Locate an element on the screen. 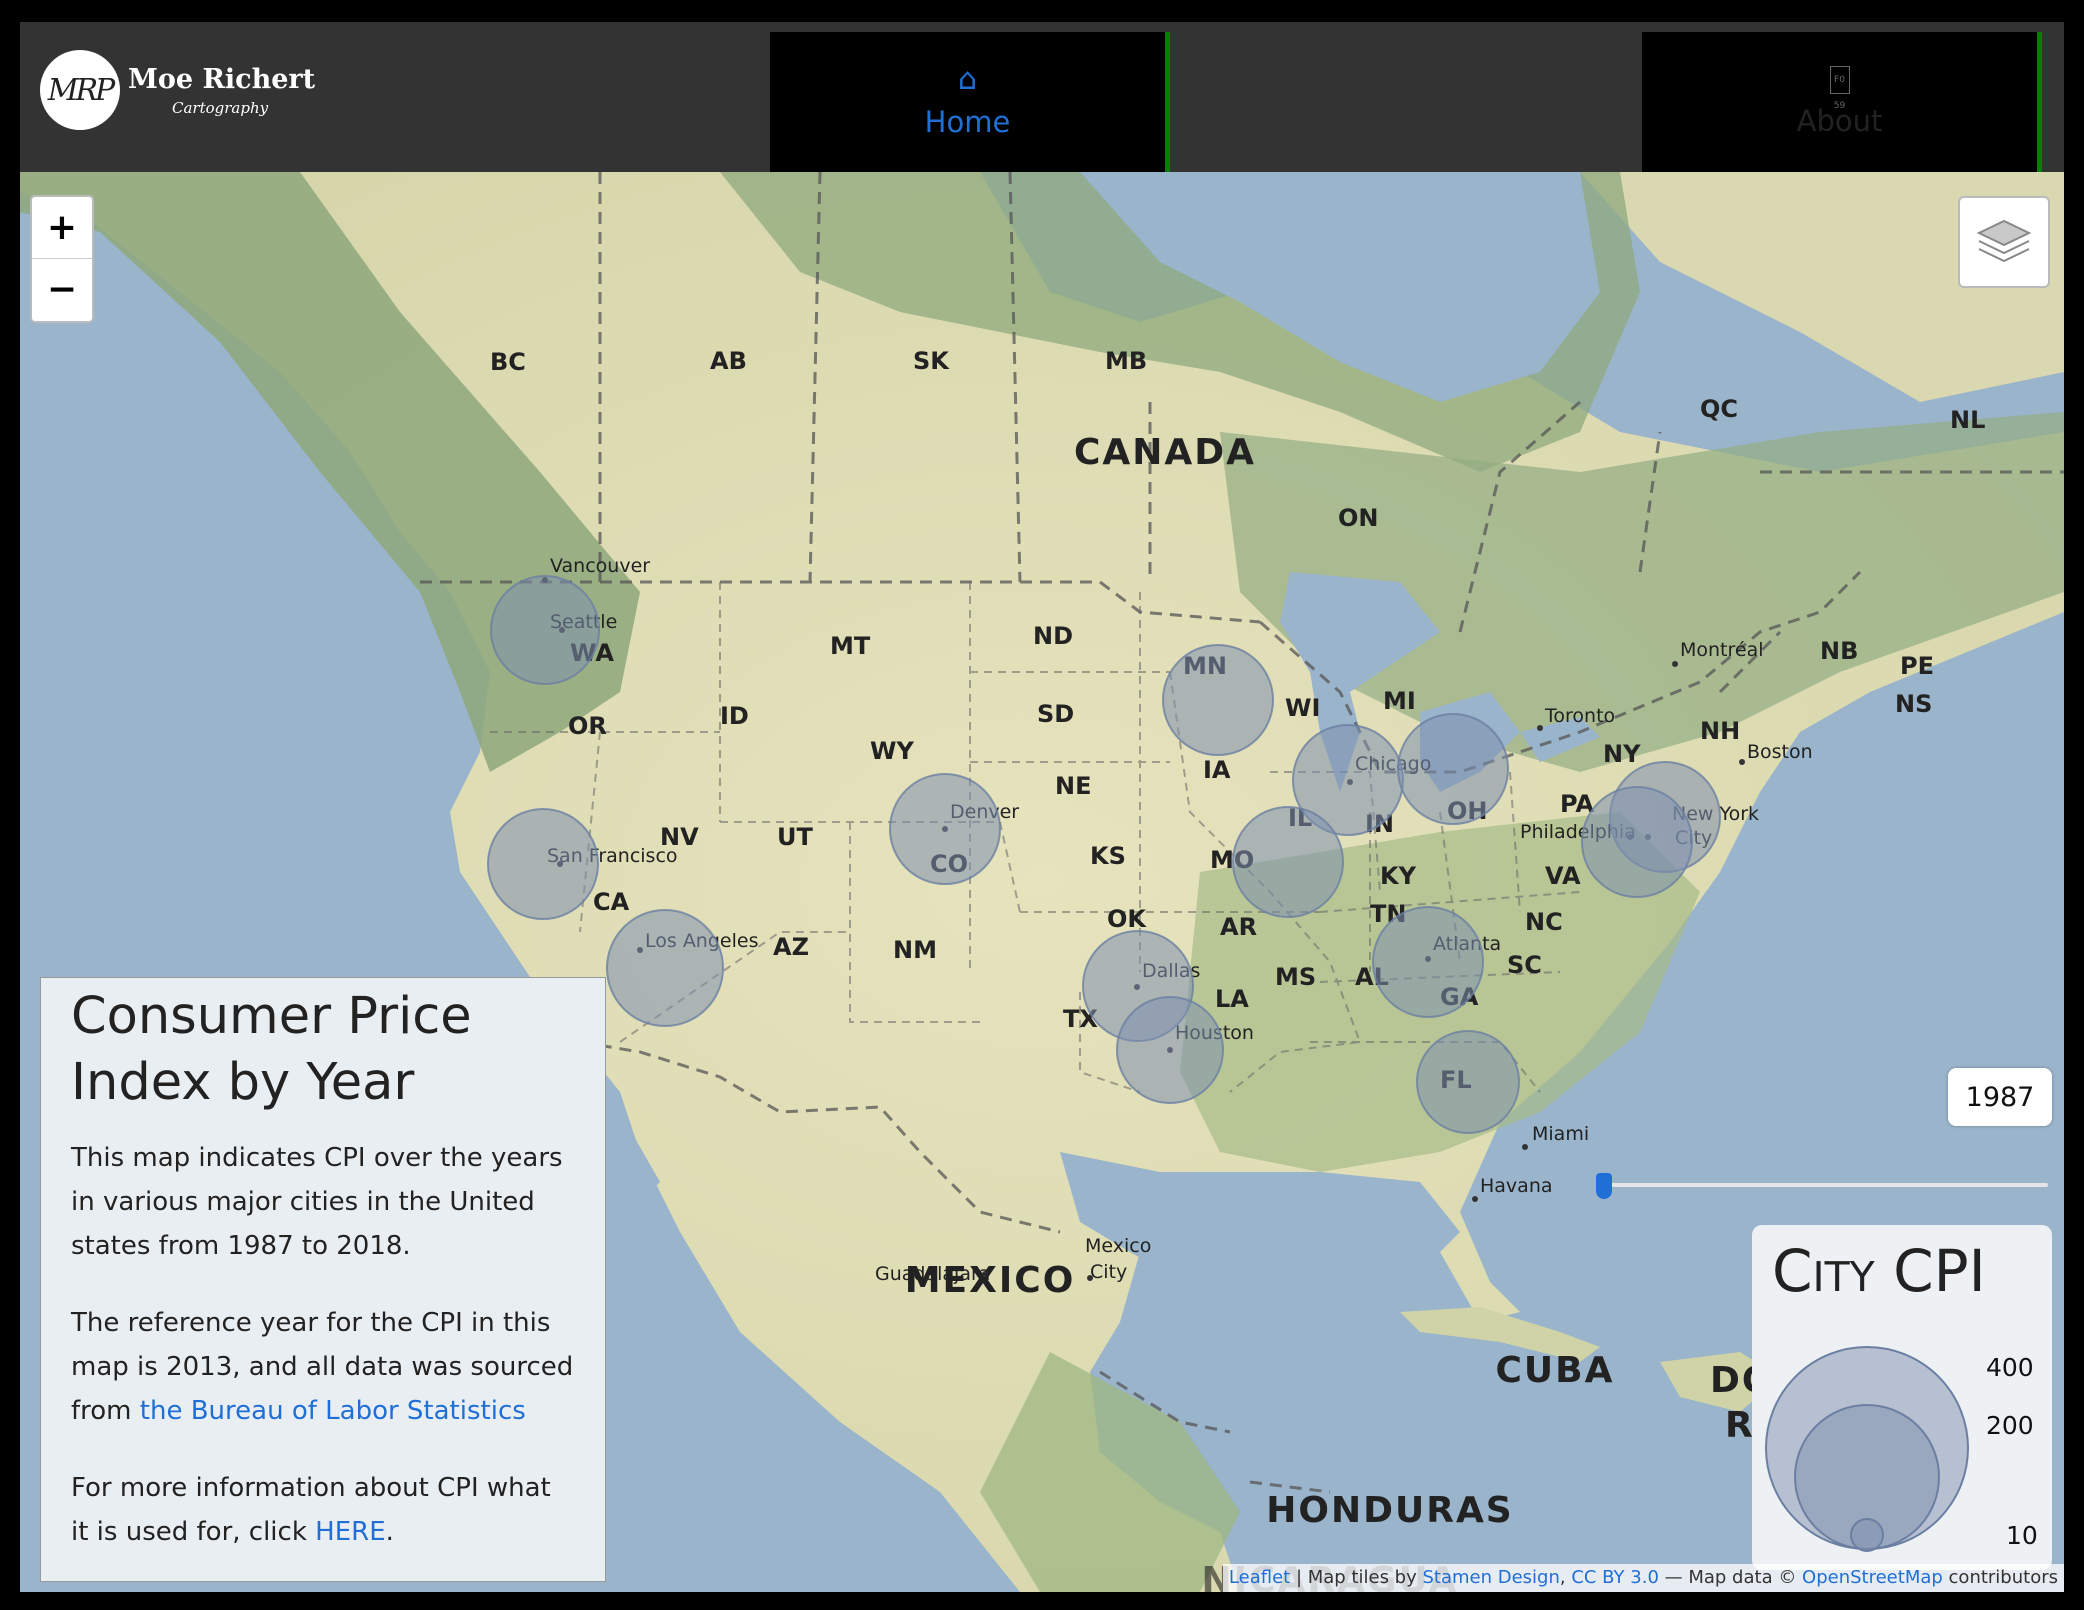 The image size is (2084, 1610). svg-text: VA is located at coordinates (1563, 876).